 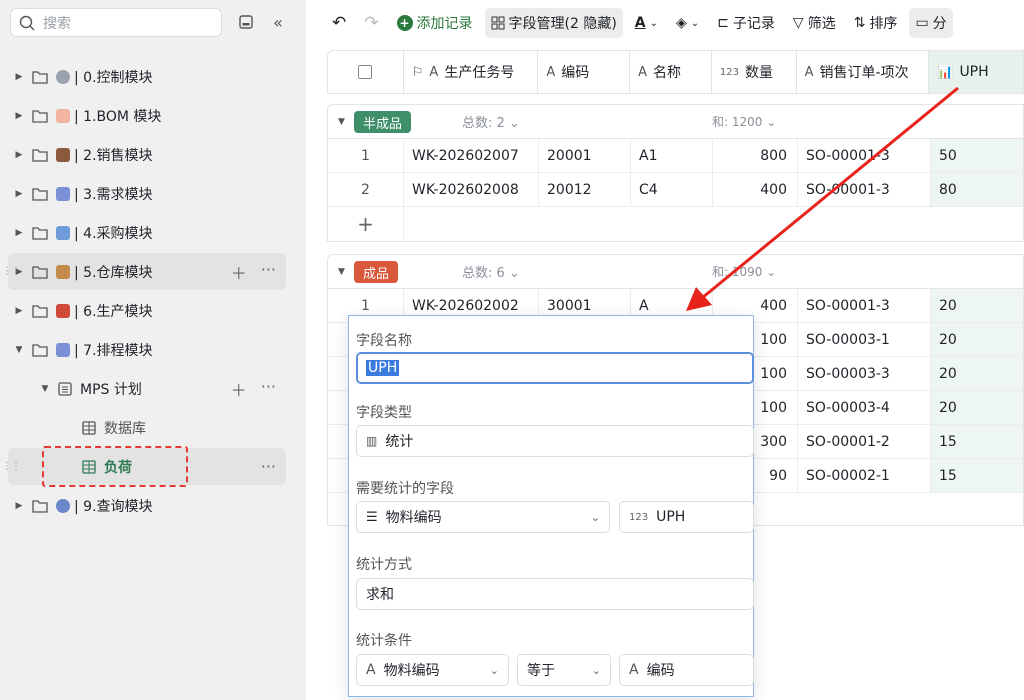 What do you see at coordinates (686, 670) in the screenshot?
I see `cond-value-select: A 编码` at bounding box center [686, 670].